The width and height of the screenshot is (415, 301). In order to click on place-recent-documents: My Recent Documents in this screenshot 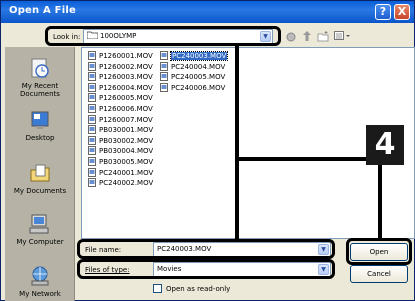, I will do `click(40, 77)`.